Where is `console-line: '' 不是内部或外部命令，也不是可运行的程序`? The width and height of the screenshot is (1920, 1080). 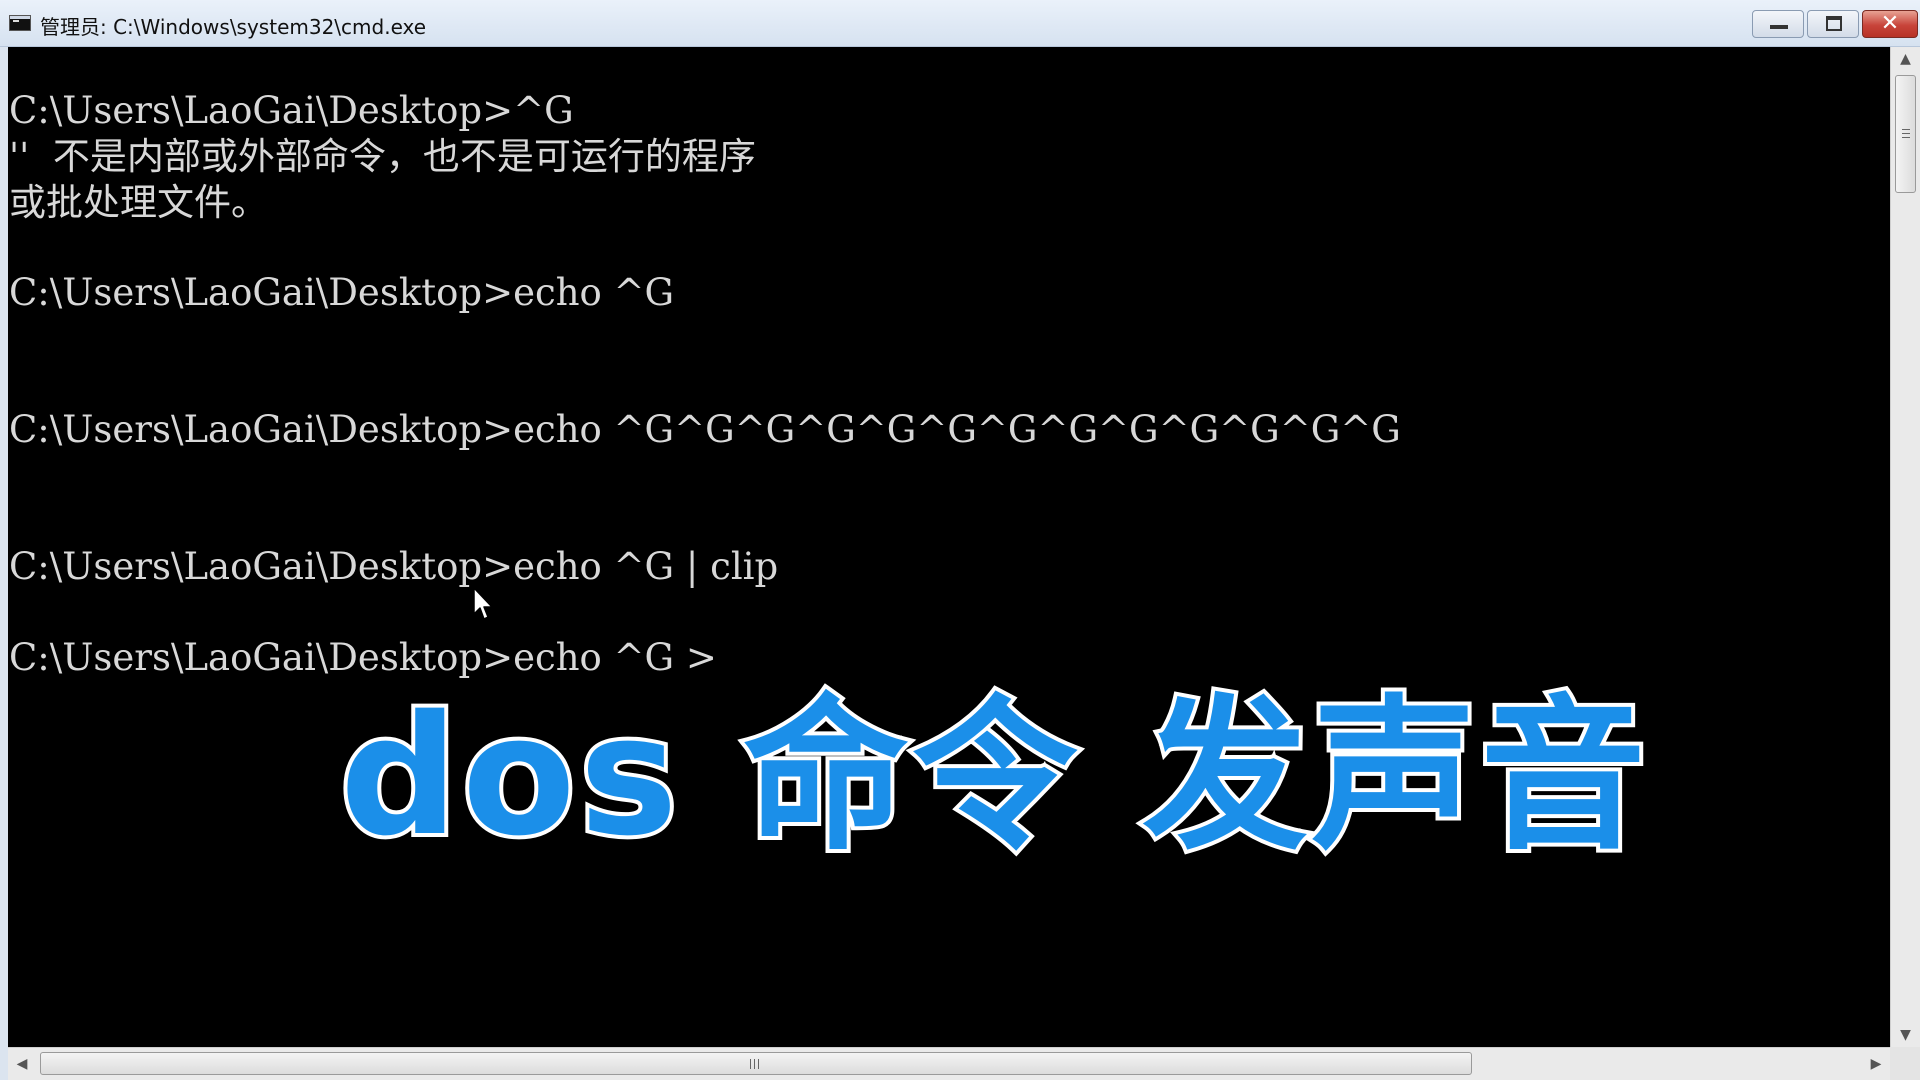 console-line: '' 不是内部或外部命令，也不是可运行的程序 is located at coordinates (382, 156).